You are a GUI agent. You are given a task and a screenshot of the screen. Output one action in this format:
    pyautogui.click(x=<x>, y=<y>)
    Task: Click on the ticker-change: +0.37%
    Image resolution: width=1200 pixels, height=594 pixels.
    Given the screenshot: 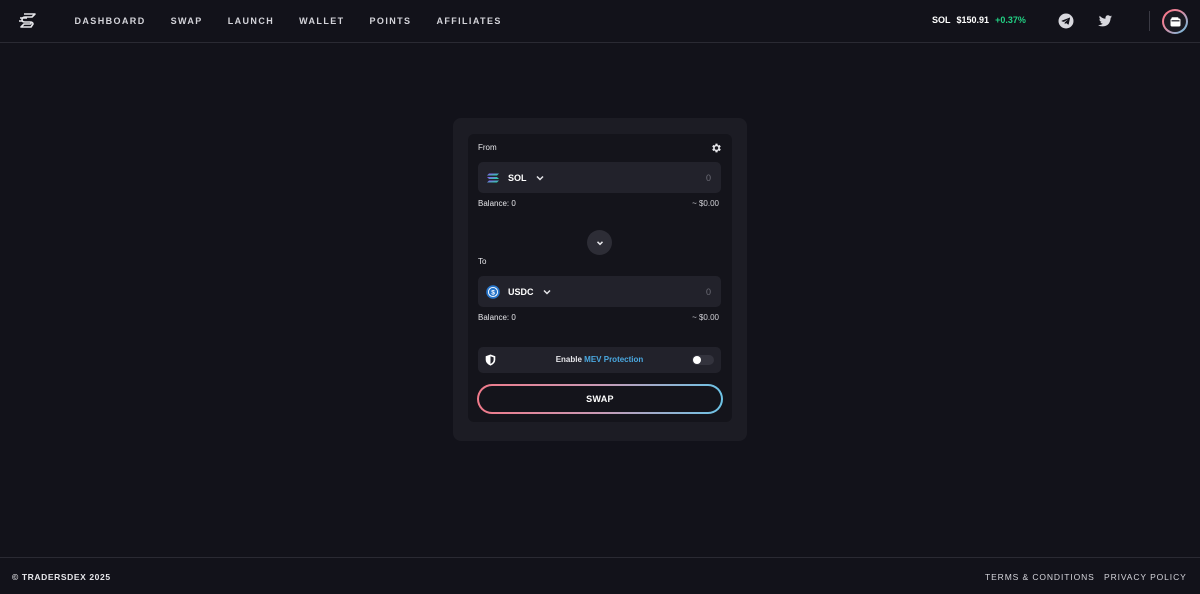 What is the action you would take?
    pyautogui.click(x=1010, y=20)
    